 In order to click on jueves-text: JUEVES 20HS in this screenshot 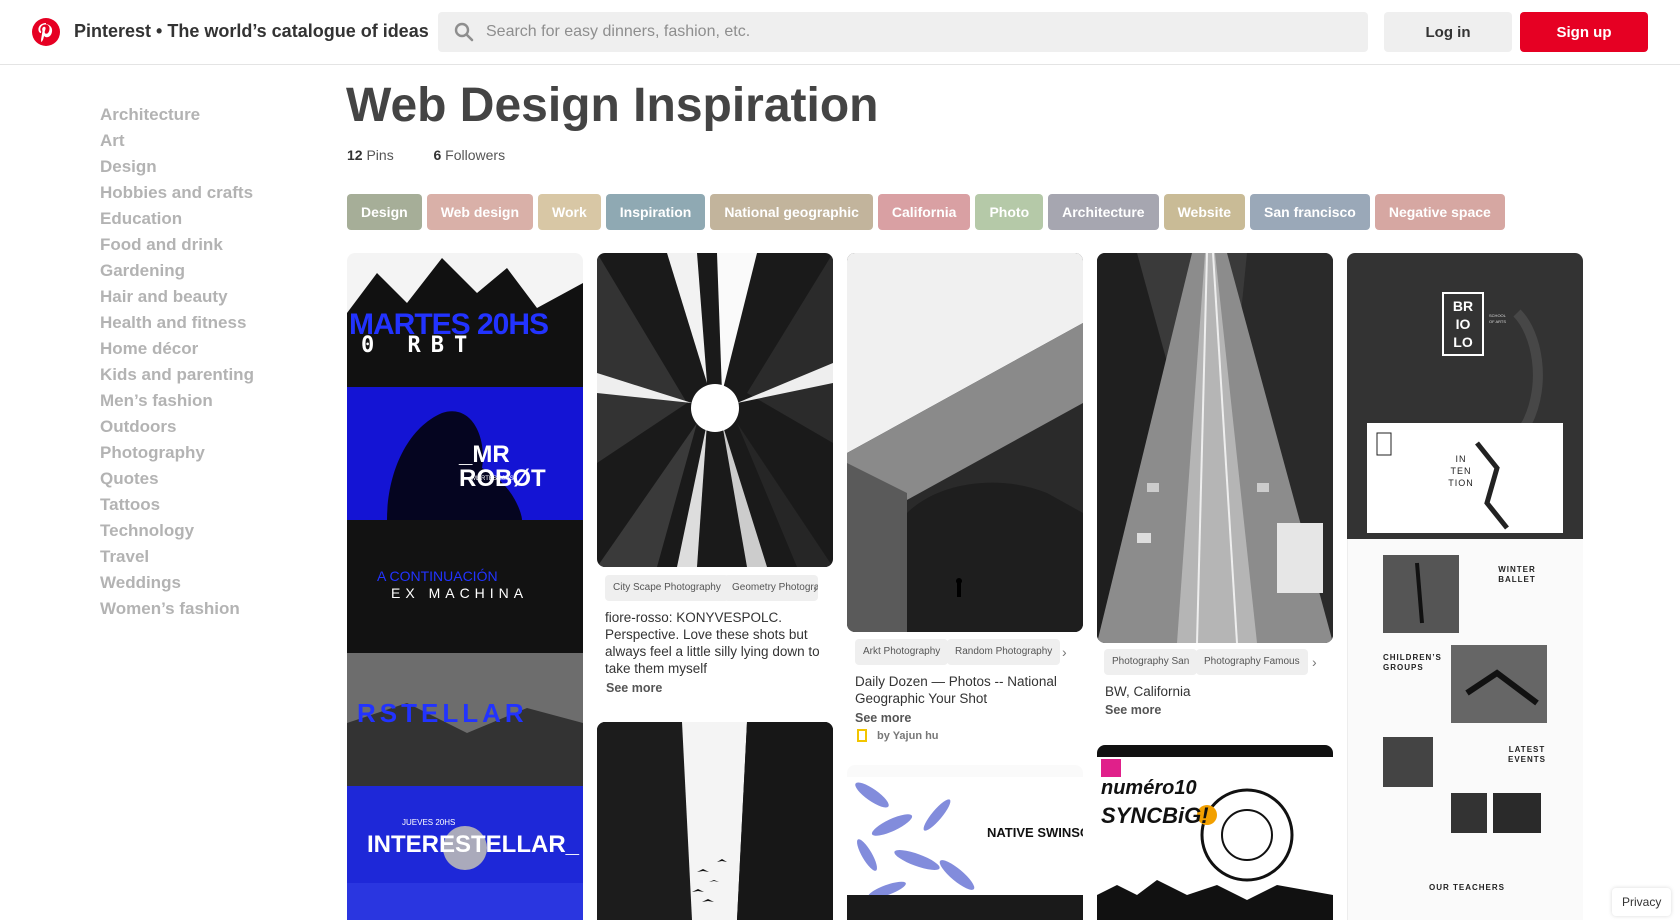, I will do `click(429, 822)`.